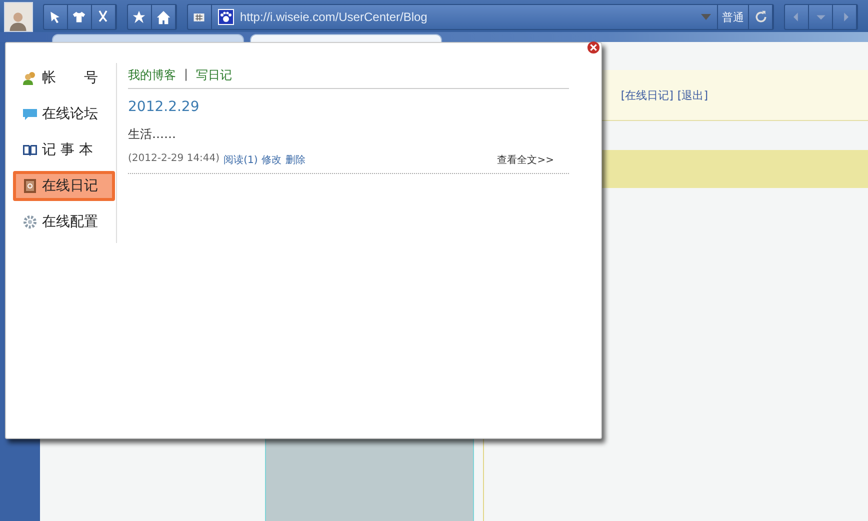  I want to click on address-field: http://i.wiseie.com/UserCenter/Blog, so click(470, 17).